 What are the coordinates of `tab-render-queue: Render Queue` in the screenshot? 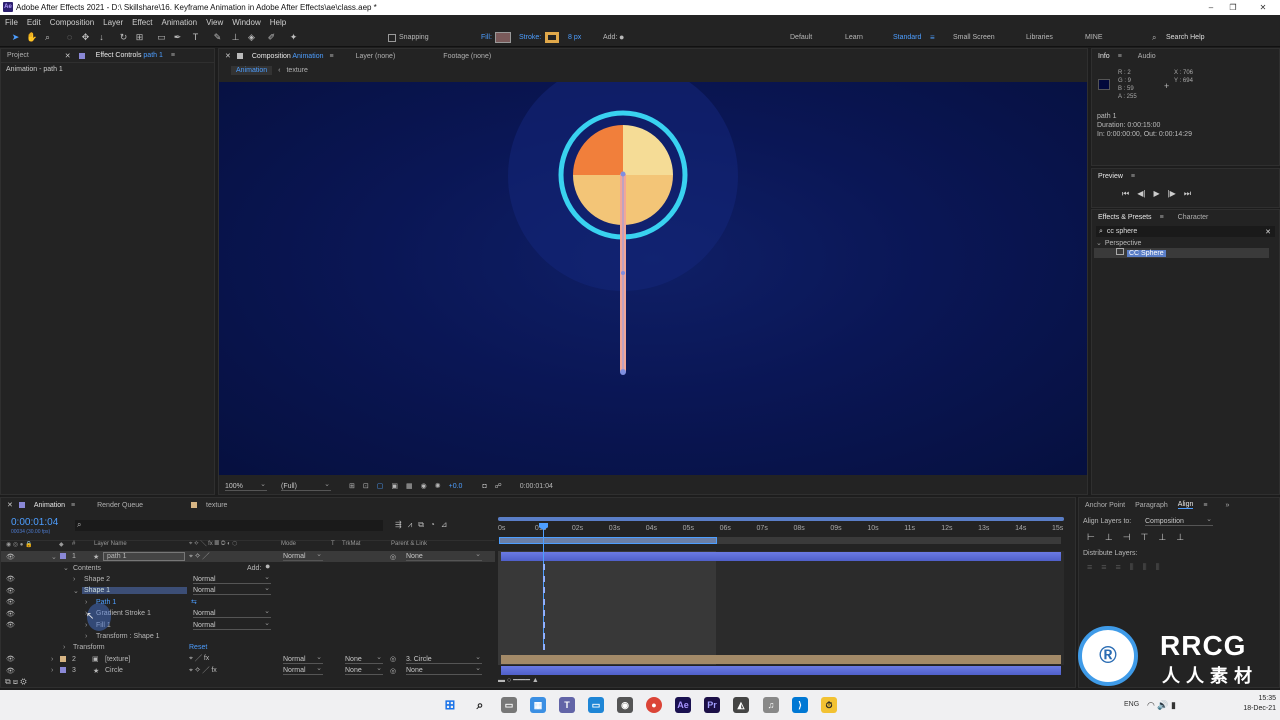 It's located at (120, 505).